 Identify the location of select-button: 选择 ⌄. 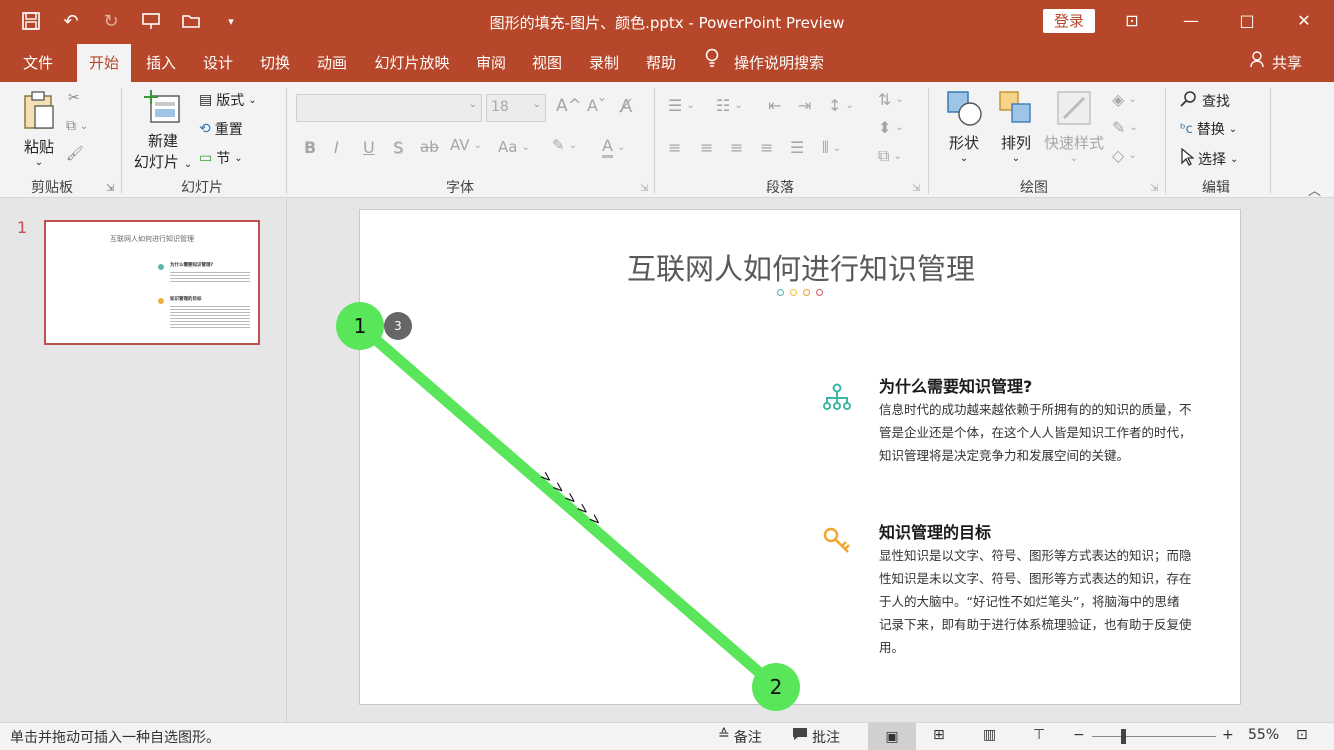
(1209, 158).